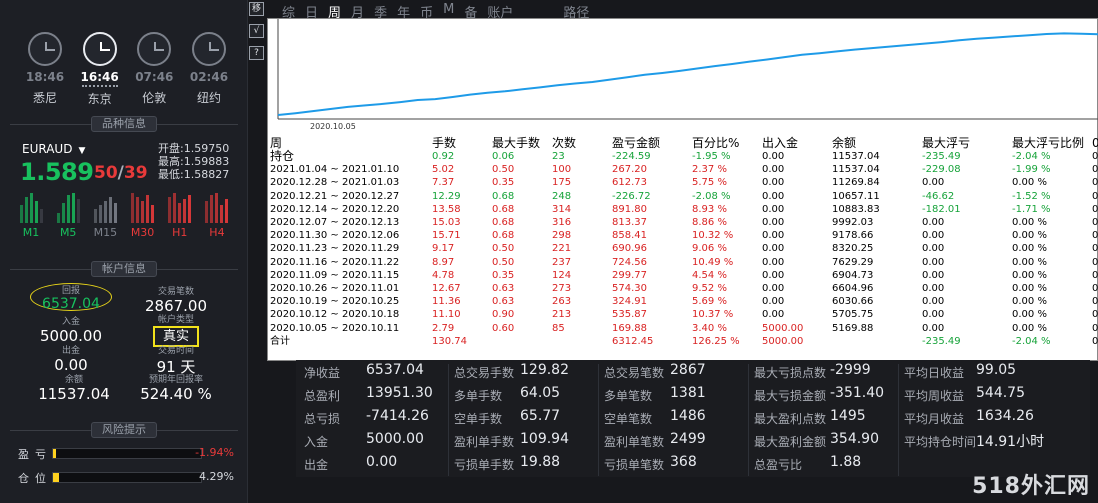 The height and width of the screenshot is (503, 1098). Describe the element at coordinates (503, 196) in the screenshot. I see `table-cell: 0.68` at that location.